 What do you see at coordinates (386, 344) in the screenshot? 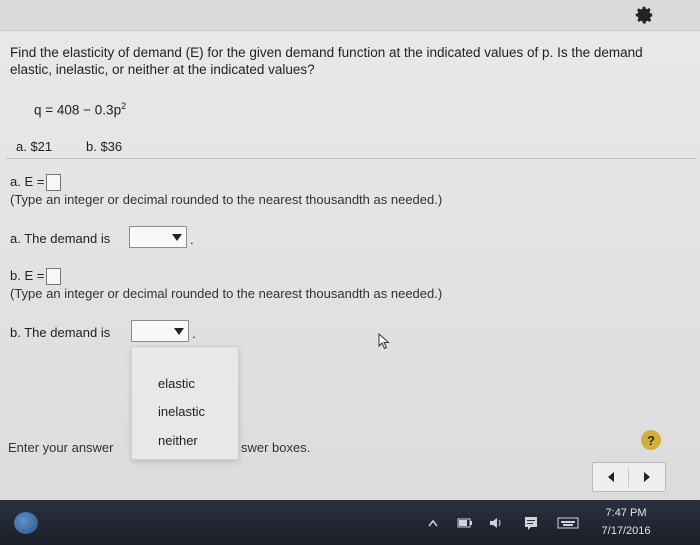
I see `mouse-cursor-icon` at bounding box center [386, 344].